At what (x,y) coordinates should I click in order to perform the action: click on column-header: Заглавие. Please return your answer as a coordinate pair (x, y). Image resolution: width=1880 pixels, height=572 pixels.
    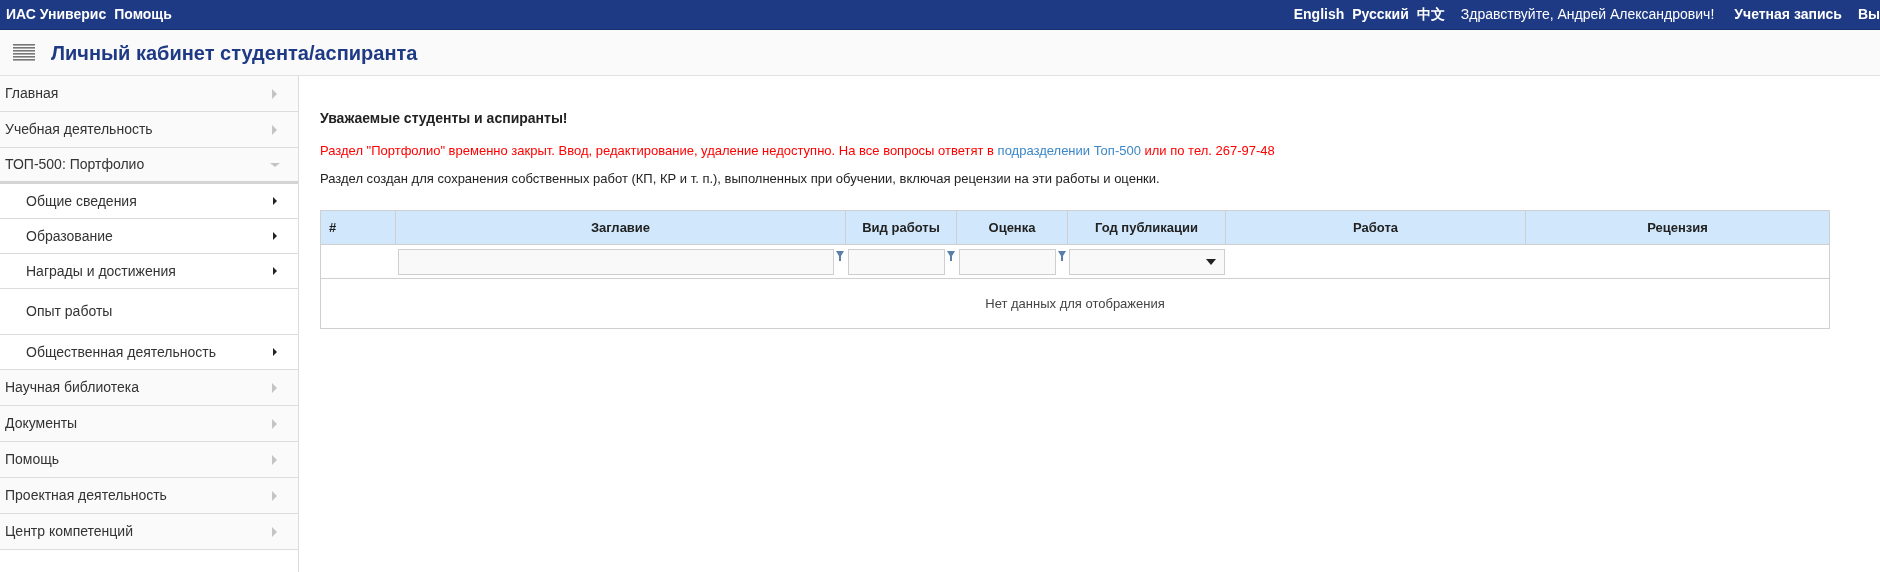
    Looking at the image, I should click on (620, 227).